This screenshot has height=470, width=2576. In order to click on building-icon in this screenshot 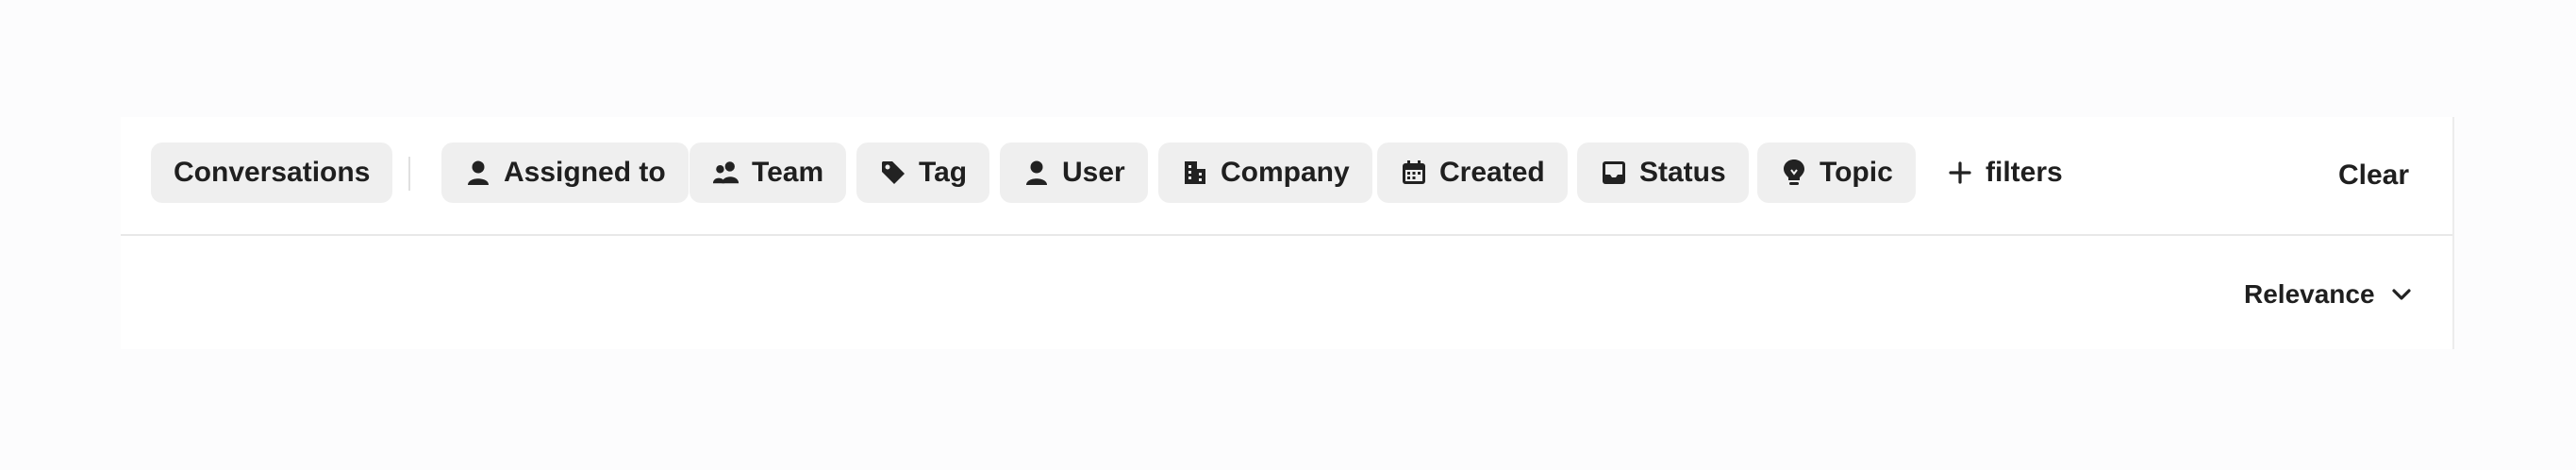, I will do `click(1195, 173)`.